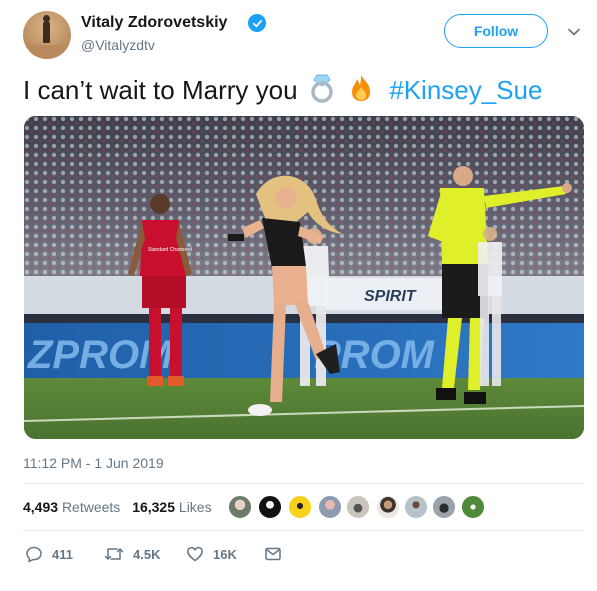 The height and width of the screenshot is (591, 597). I want to click on retweet-label: Retweets, so click(91, 507).